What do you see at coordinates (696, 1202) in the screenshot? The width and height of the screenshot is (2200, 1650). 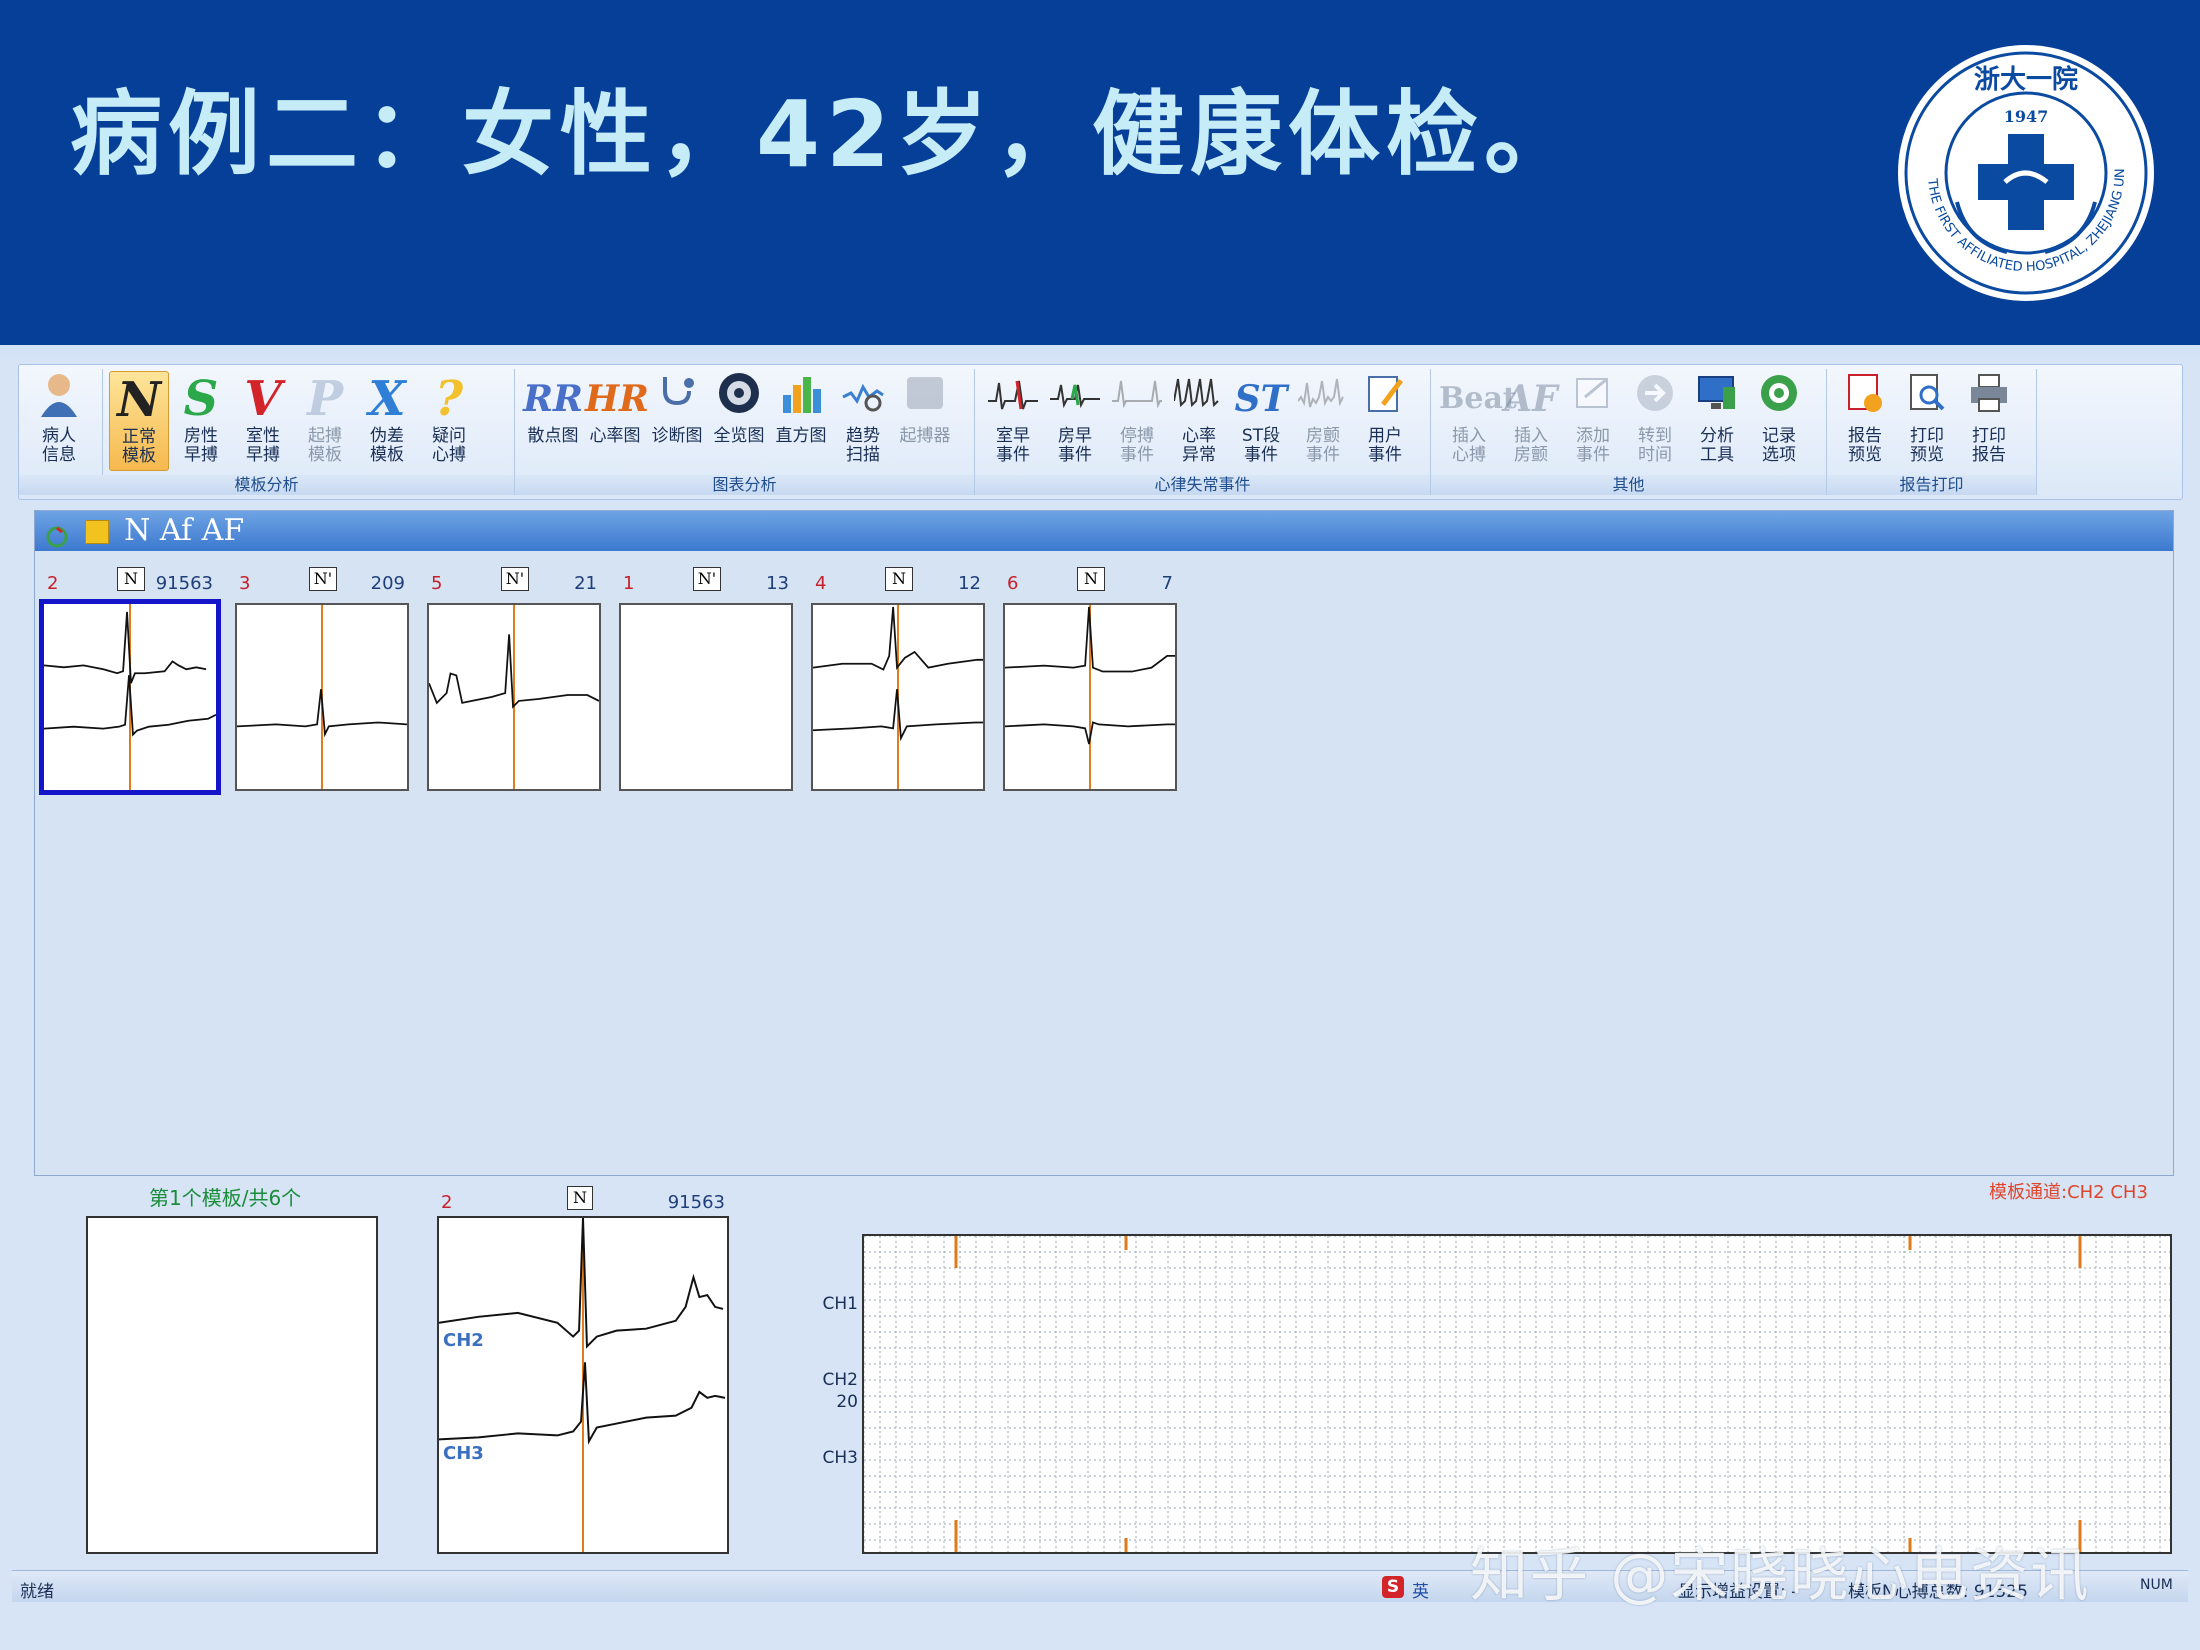 I see `detail-count: 91563` at bounding box center [696, 1202].